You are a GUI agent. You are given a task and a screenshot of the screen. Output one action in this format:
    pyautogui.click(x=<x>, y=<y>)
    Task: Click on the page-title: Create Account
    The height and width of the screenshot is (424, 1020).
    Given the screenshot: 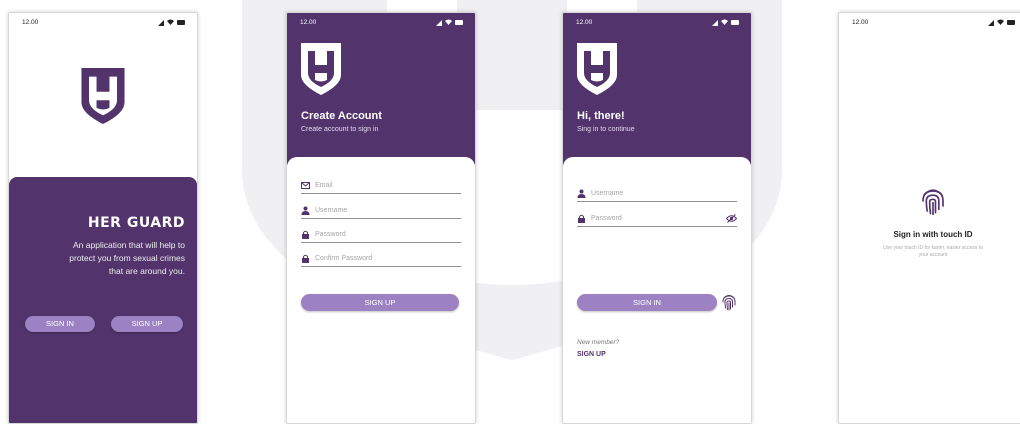 What is the action you would take?
    pyautogui.click(x=341, y=116)
    